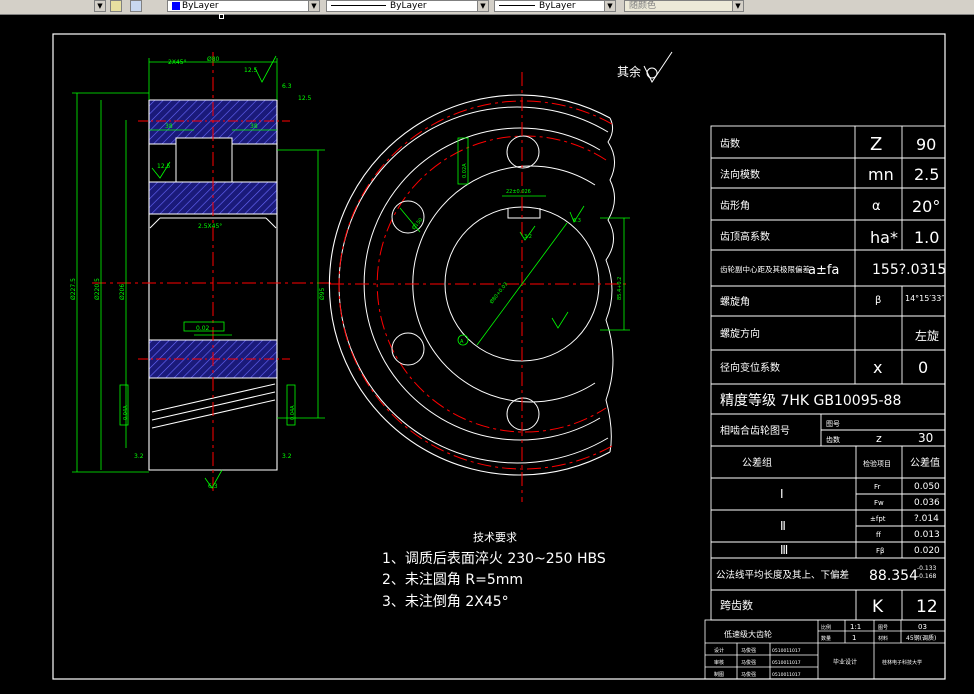 This screenshot has width=974, height=694. What do you see at coordinates (765, 269) in the screenshot?
I see `param-label: 齿轮副中心距及其极限偏差` at bounding box center [765, 269].